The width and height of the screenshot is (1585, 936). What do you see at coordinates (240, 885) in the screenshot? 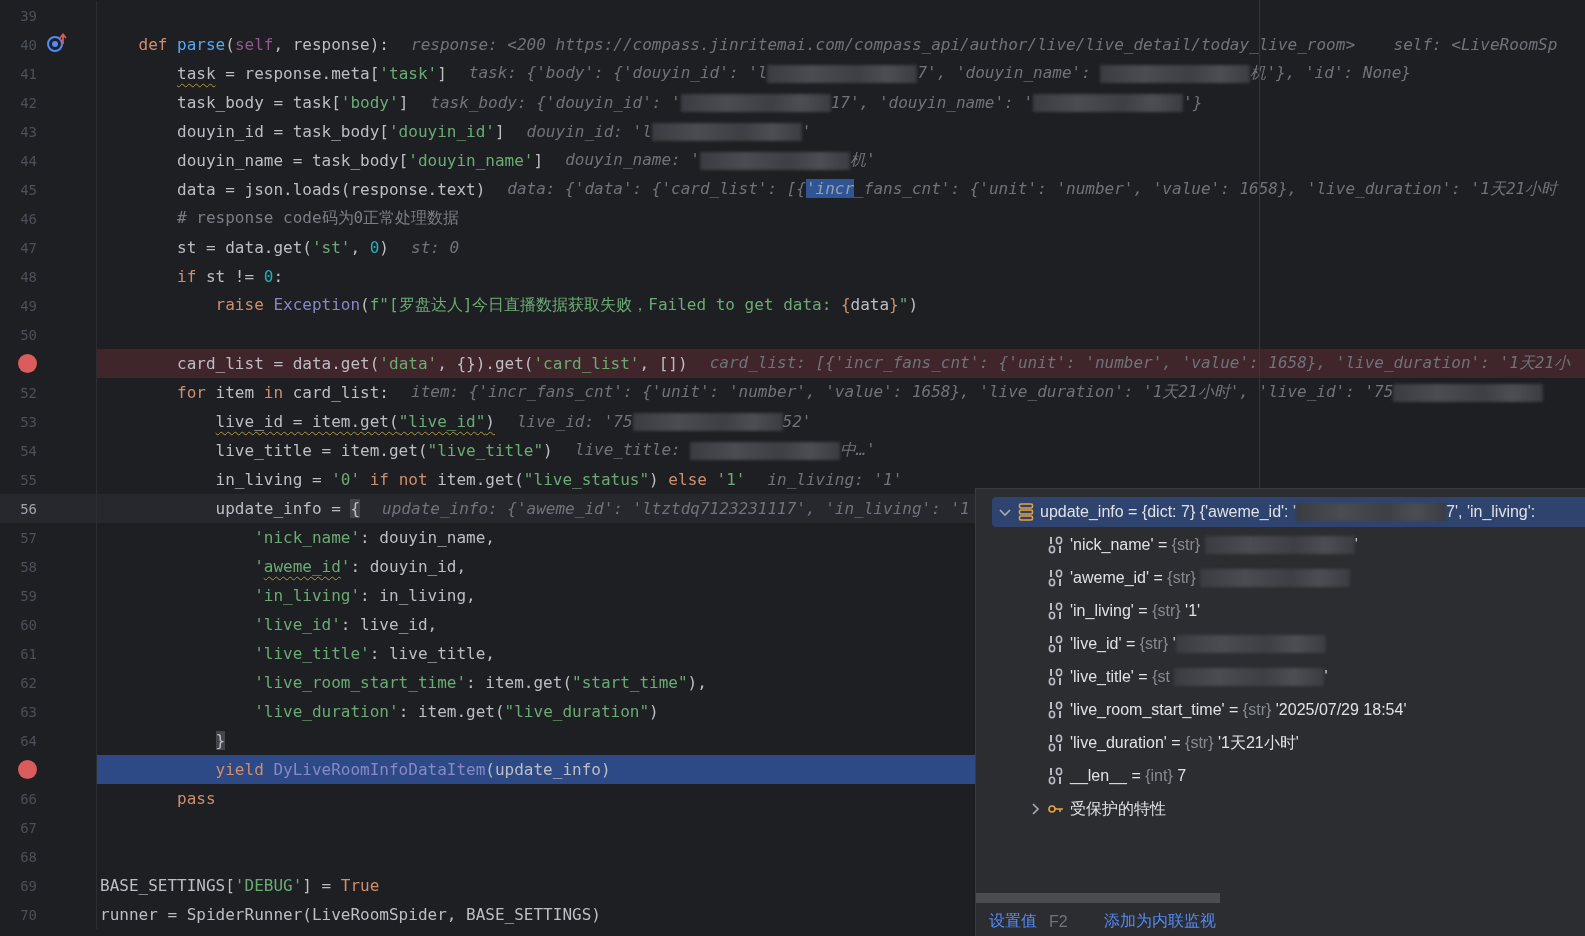
I see `code-line: BASE_SETTINGS['DEBUG'] = True` at bounding box center [240, 885].